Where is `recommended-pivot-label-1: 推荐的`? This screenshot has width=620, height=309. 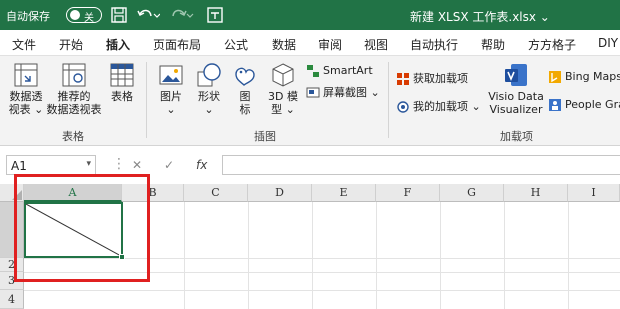 recommended-pivot-label-1: 推荐的 is located at coordinates (74, 96).